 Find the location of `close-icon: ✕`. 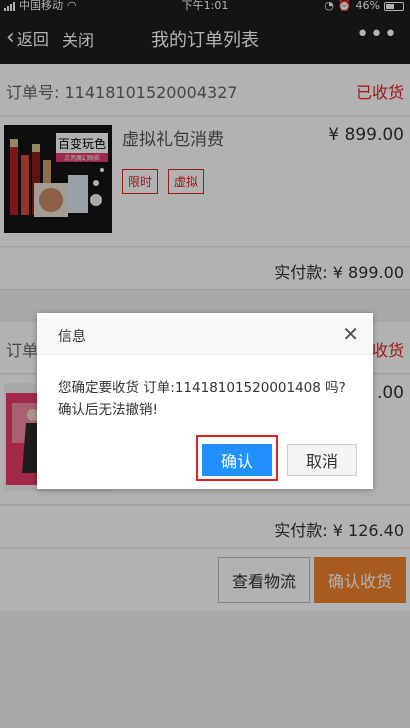

close-icon: ✕ is located at coordinates (350, 334).